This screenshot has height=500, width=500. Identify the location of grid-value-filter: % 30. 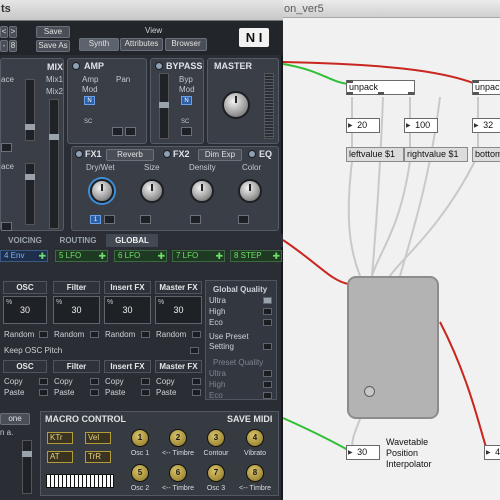
(76, 310).